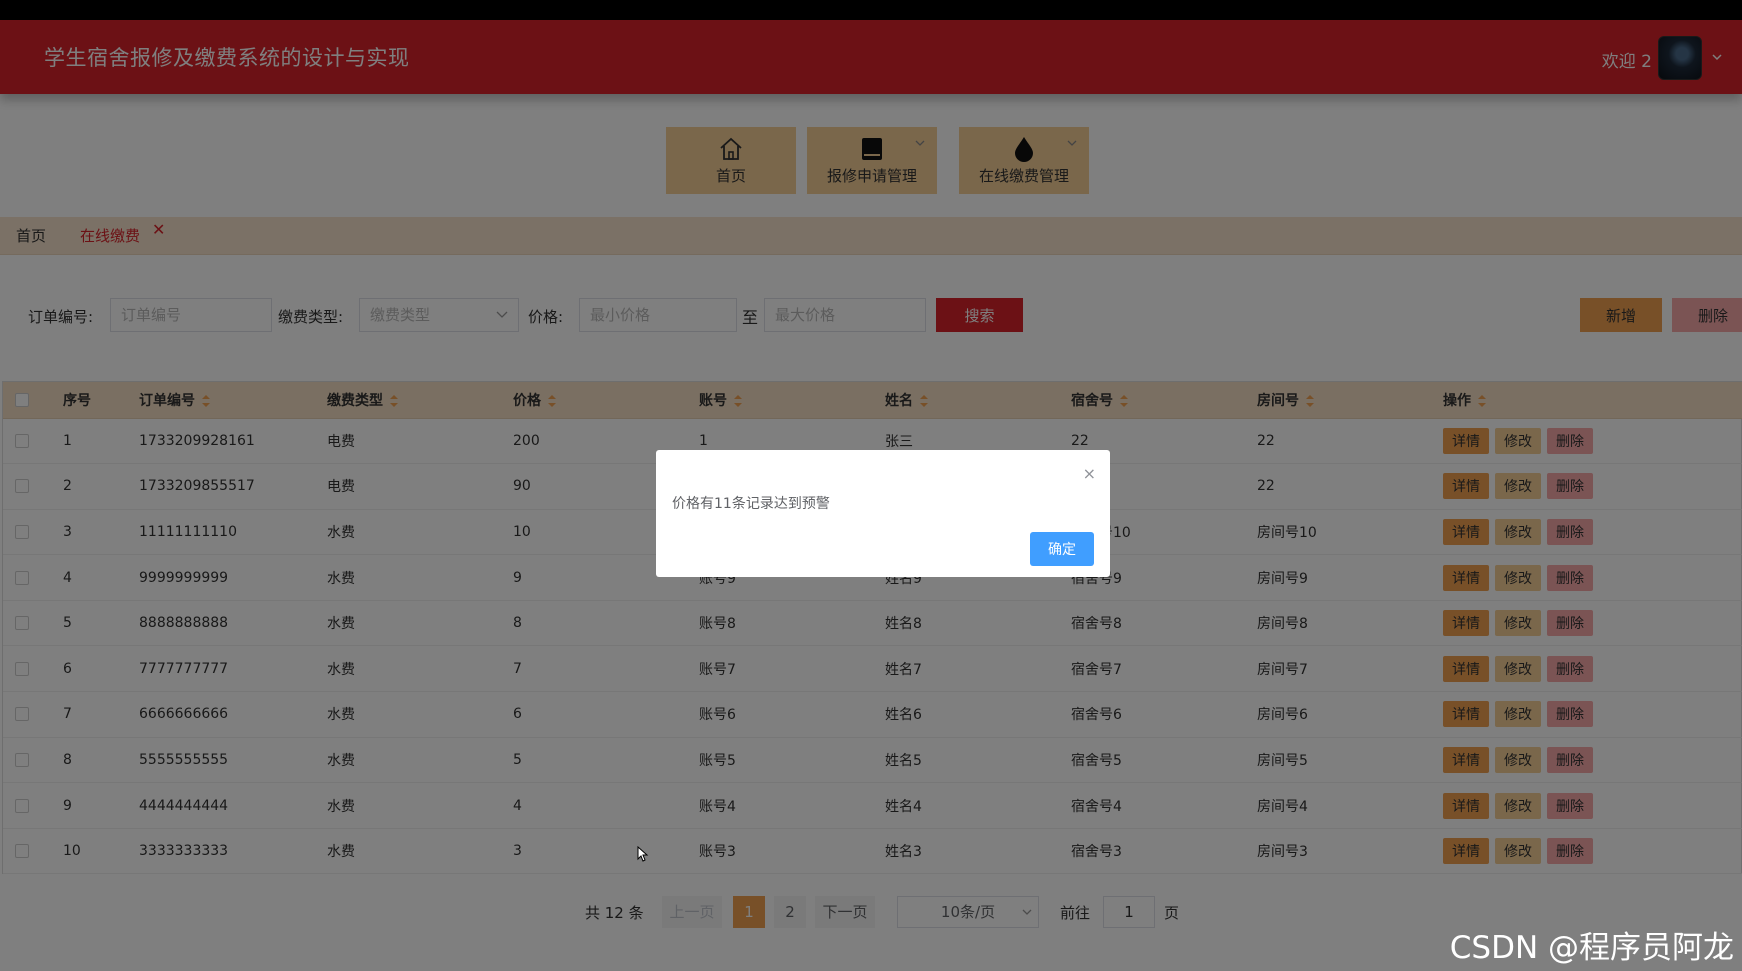  What do you see at coordinates (1591, 948) in the screenshot?
I see `watermark: CSDN @程序员阿龙` at bounding box center [1591, 948].